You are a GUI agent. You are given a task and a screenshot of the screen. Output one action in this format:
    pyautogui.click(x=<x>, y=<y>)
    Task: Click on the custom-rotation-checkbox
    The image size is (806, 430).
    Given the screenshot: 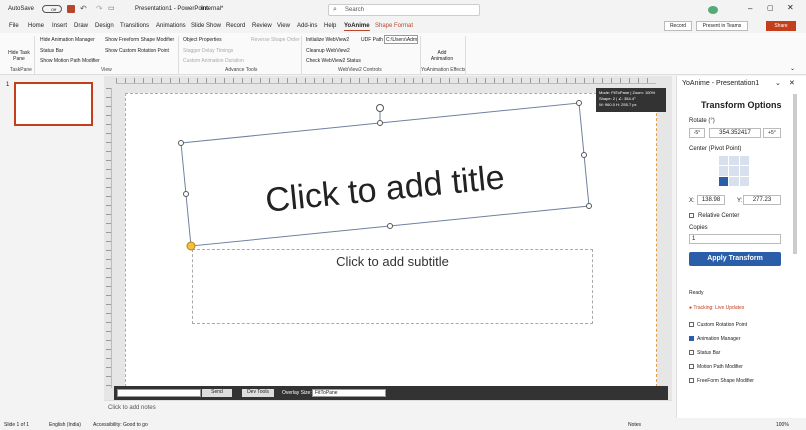 What is the action you would take?
    pyautogui.click(x=691, y=324)
    